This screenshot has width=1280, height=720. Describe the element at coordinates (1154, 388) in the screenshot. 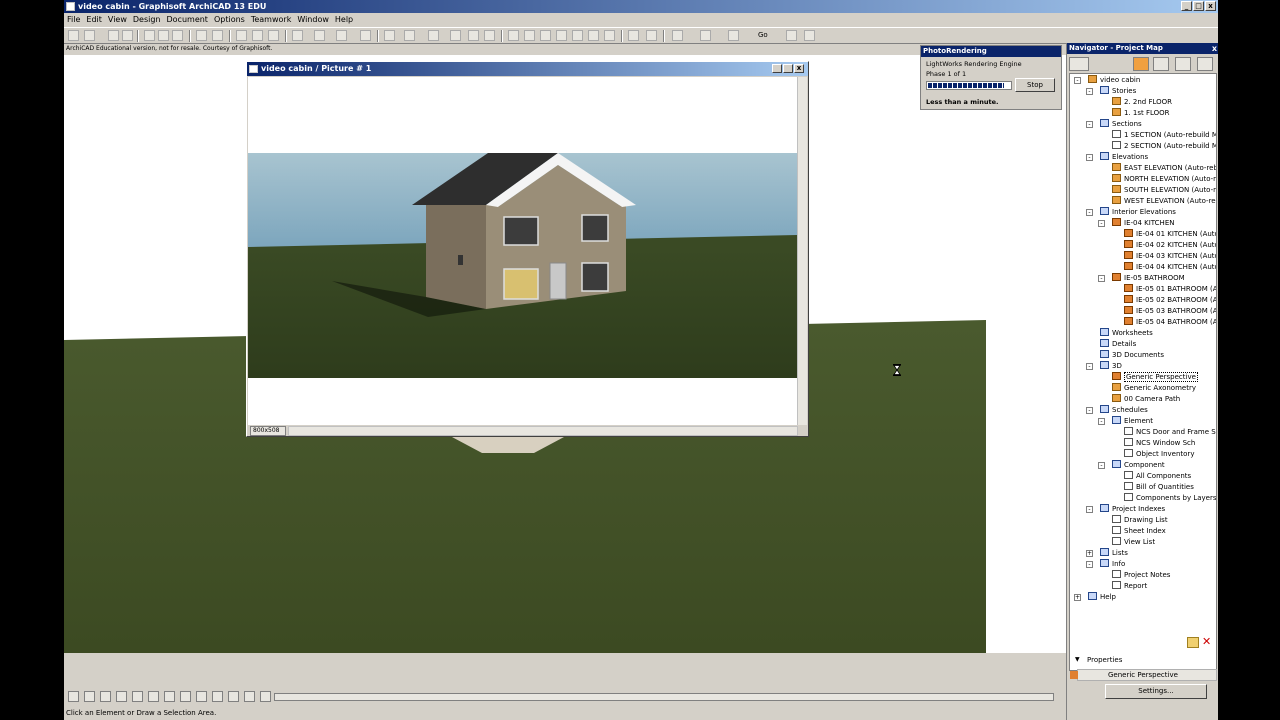

I see `tree-item: Generic Axonometry` at that location.